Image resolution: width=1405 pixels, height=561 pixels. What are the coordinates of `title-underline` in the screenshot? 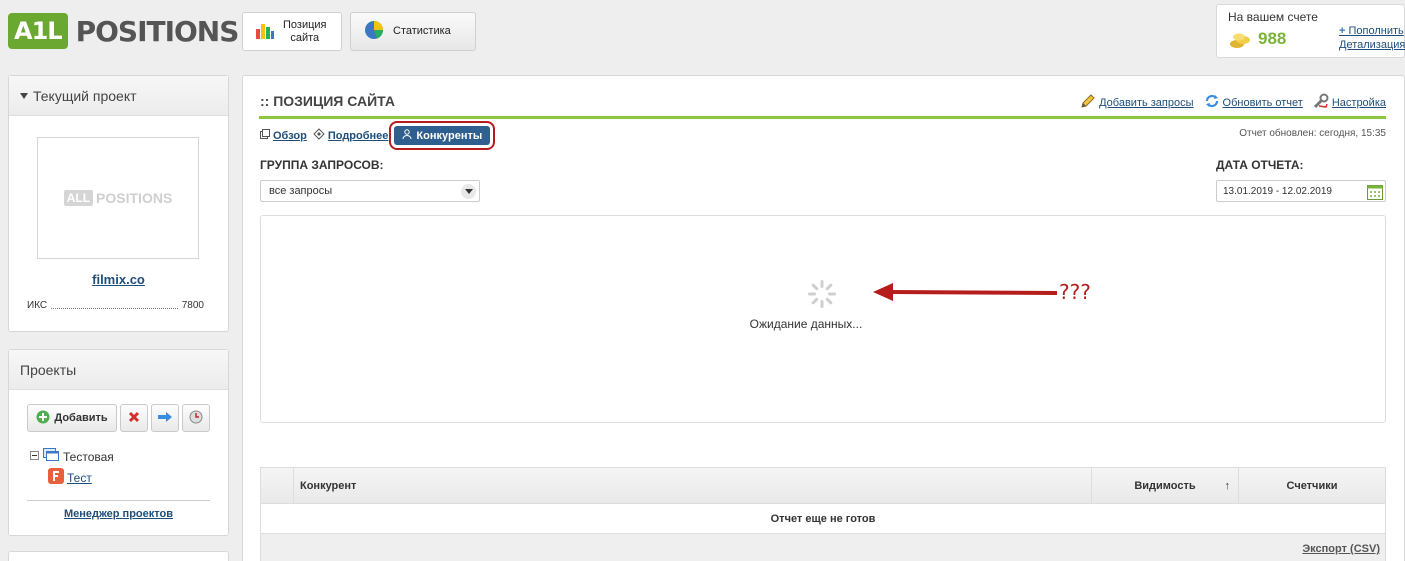 It's located at (822, 117).